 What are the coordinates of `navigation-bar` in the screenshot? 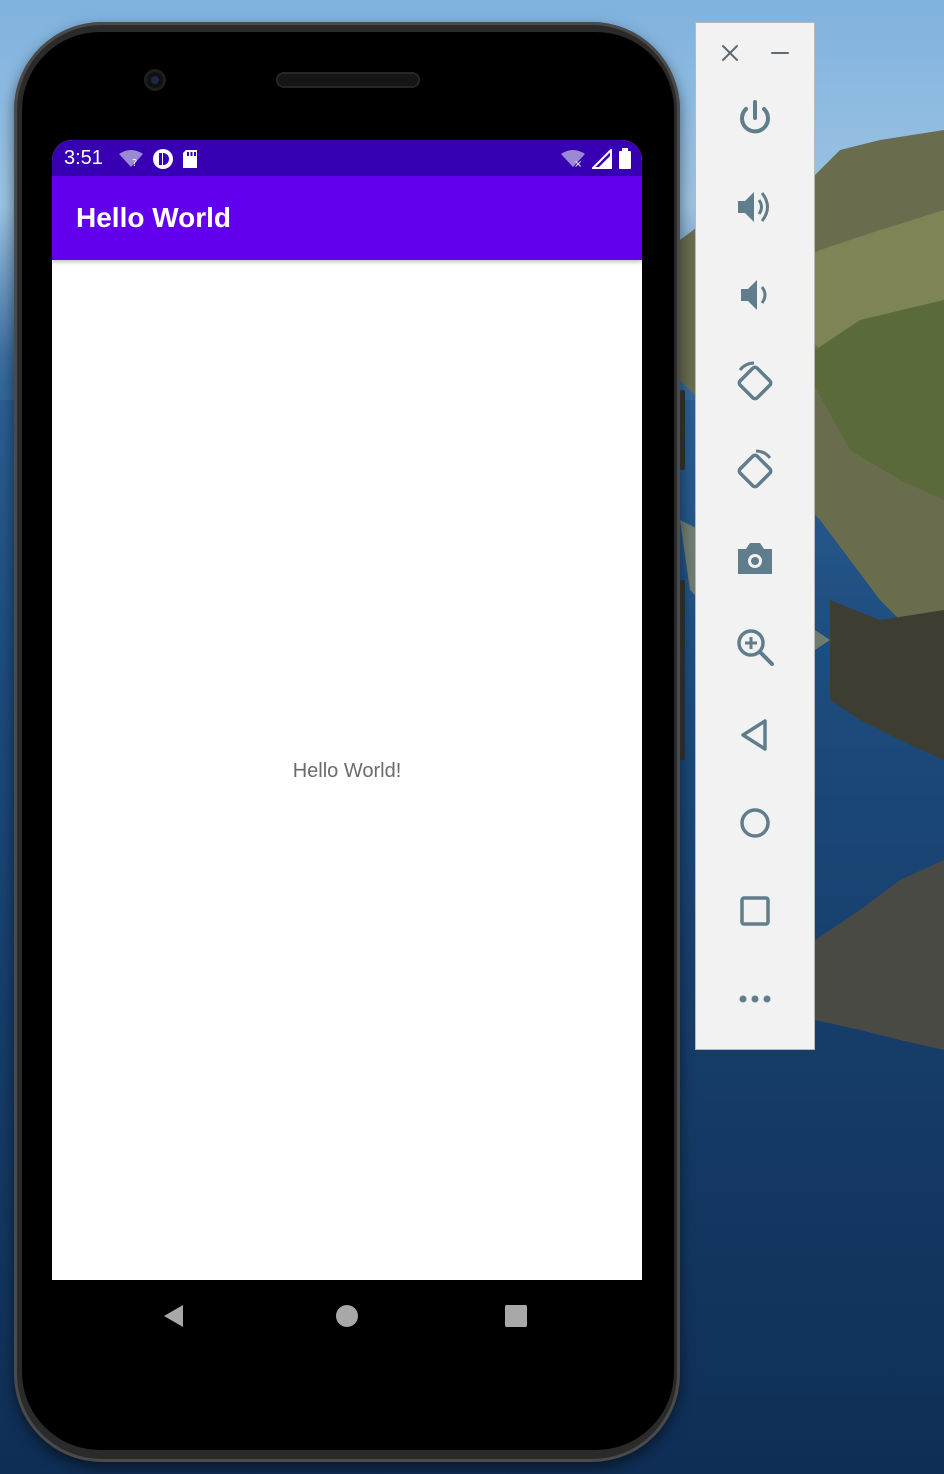 It's located at (347, 1316).